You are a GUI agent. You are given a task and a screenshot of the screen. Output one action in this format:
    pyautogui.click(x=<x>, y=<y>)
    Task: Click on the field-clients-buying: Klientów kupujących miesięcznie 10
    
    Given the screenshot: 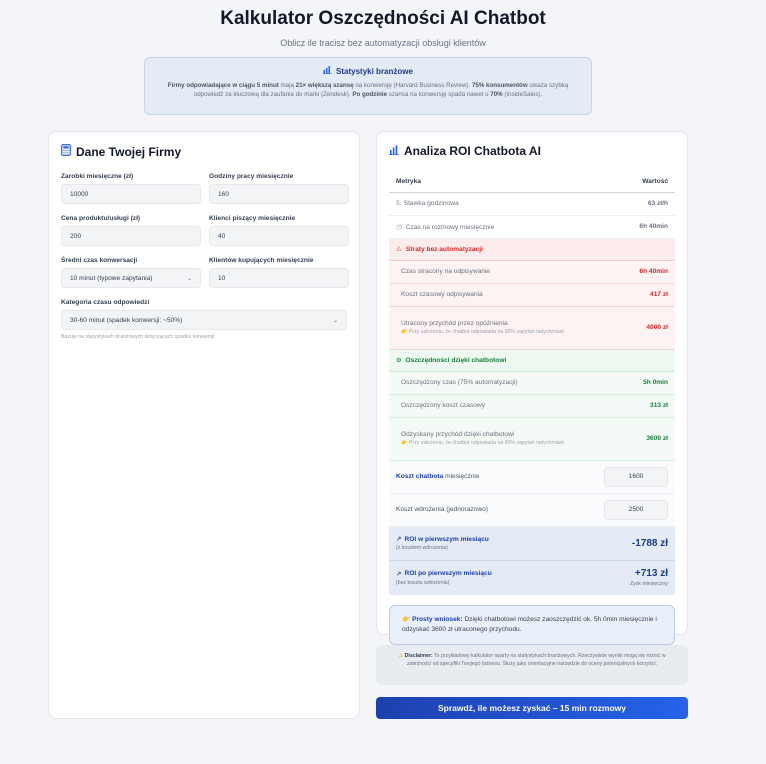 What is the action you would take?
    pyautogui.click(x=279, y=272)
    